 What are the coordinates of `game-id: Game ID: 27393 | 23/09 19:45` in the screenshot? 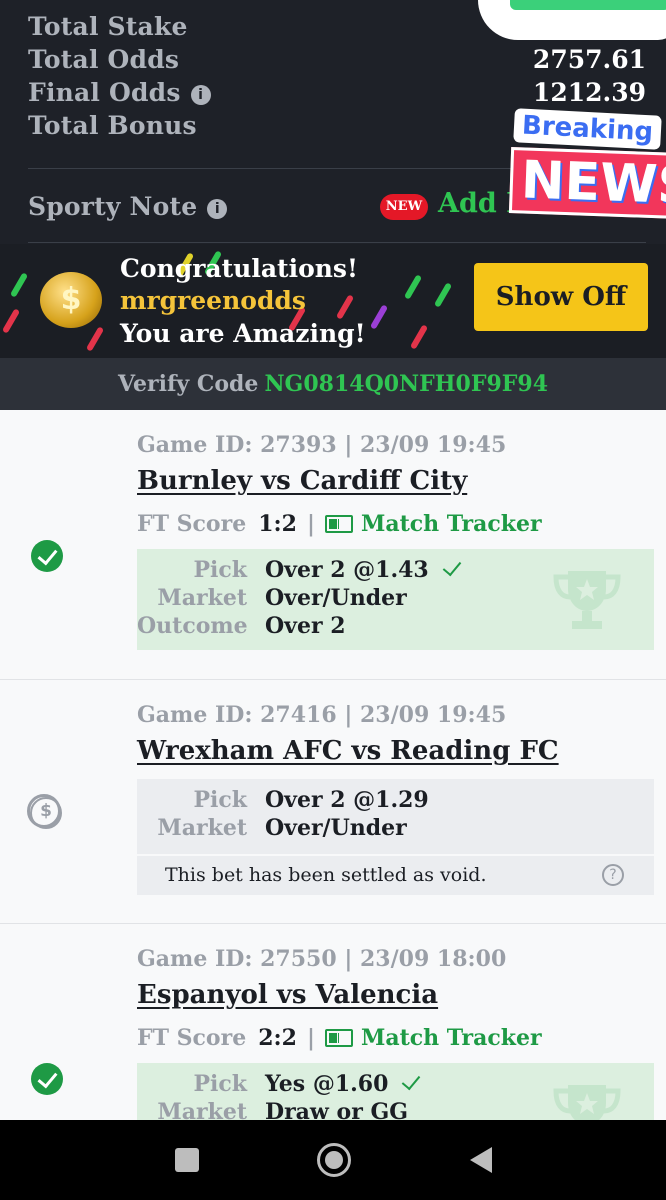 It's located at (322, 445).